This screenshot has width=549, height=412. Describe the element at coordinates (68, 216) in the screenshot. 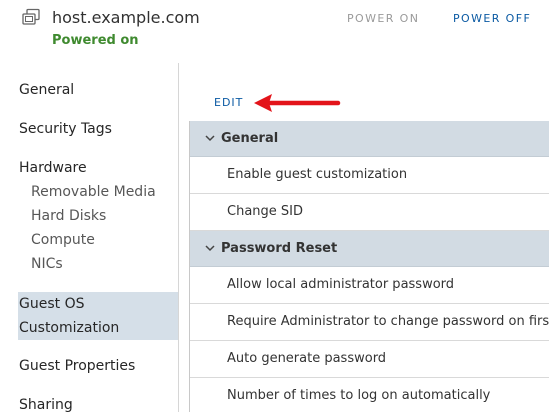

I see `sidebar-item-hard-disks: Hard Disks` at that location.